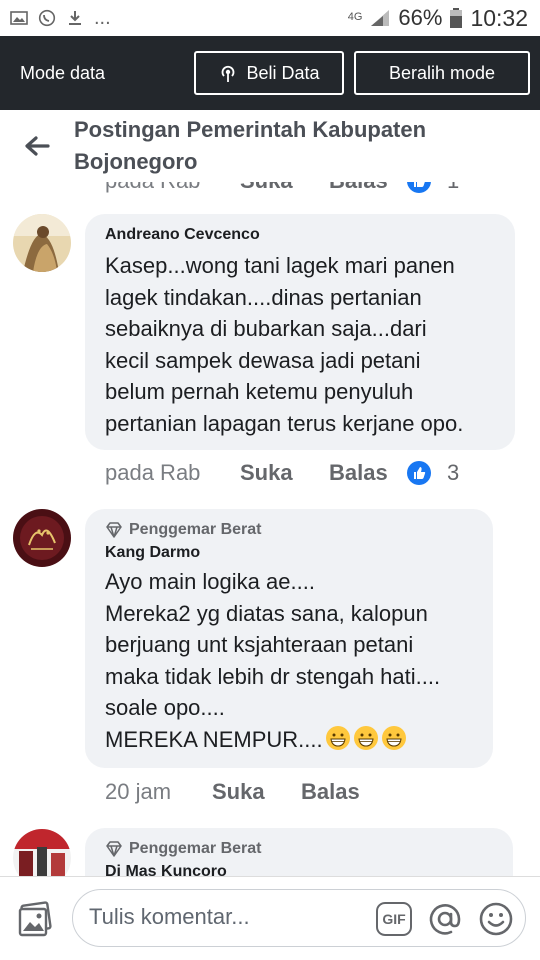 This screenshot has height=960, width=540. What do you see at coordinates (136, 161) in the screenshot?
I see `page-title-line-2: Bojonegoro` at bounding box center [136, 161].